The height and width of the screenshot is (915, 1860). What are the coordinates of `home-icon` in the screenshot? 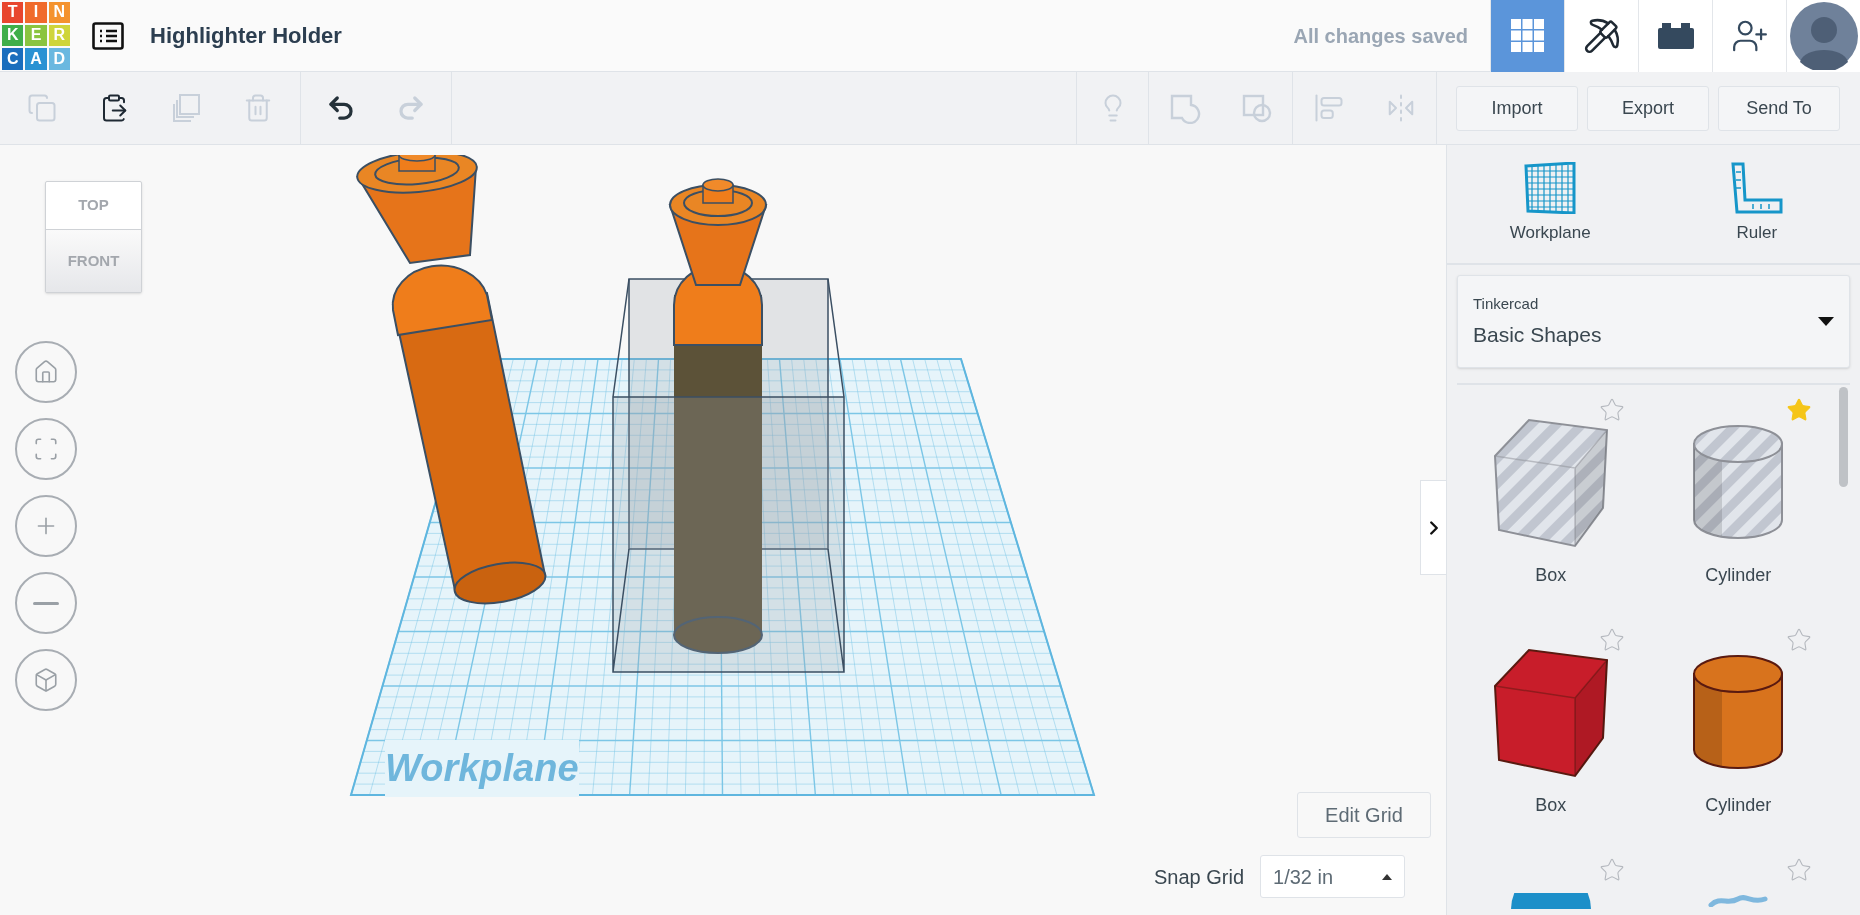 It's located at (46, 372).